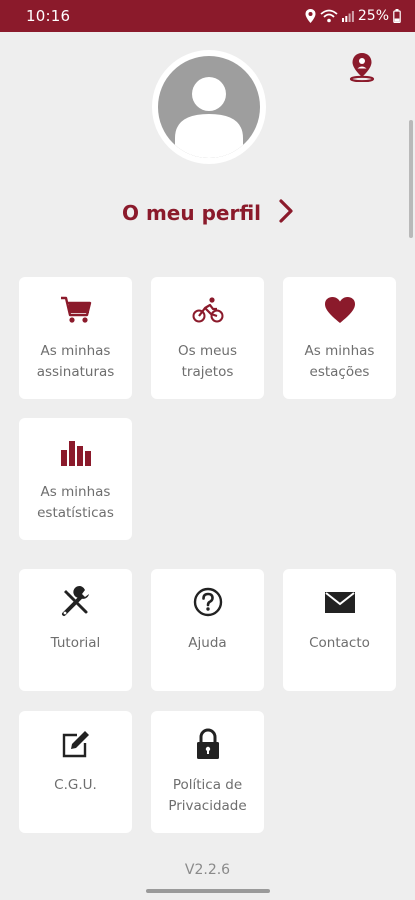  What do you see at coordinates (397, 16) in the screenshot?
I see `battery-icon` at bounding box center [397, 16].